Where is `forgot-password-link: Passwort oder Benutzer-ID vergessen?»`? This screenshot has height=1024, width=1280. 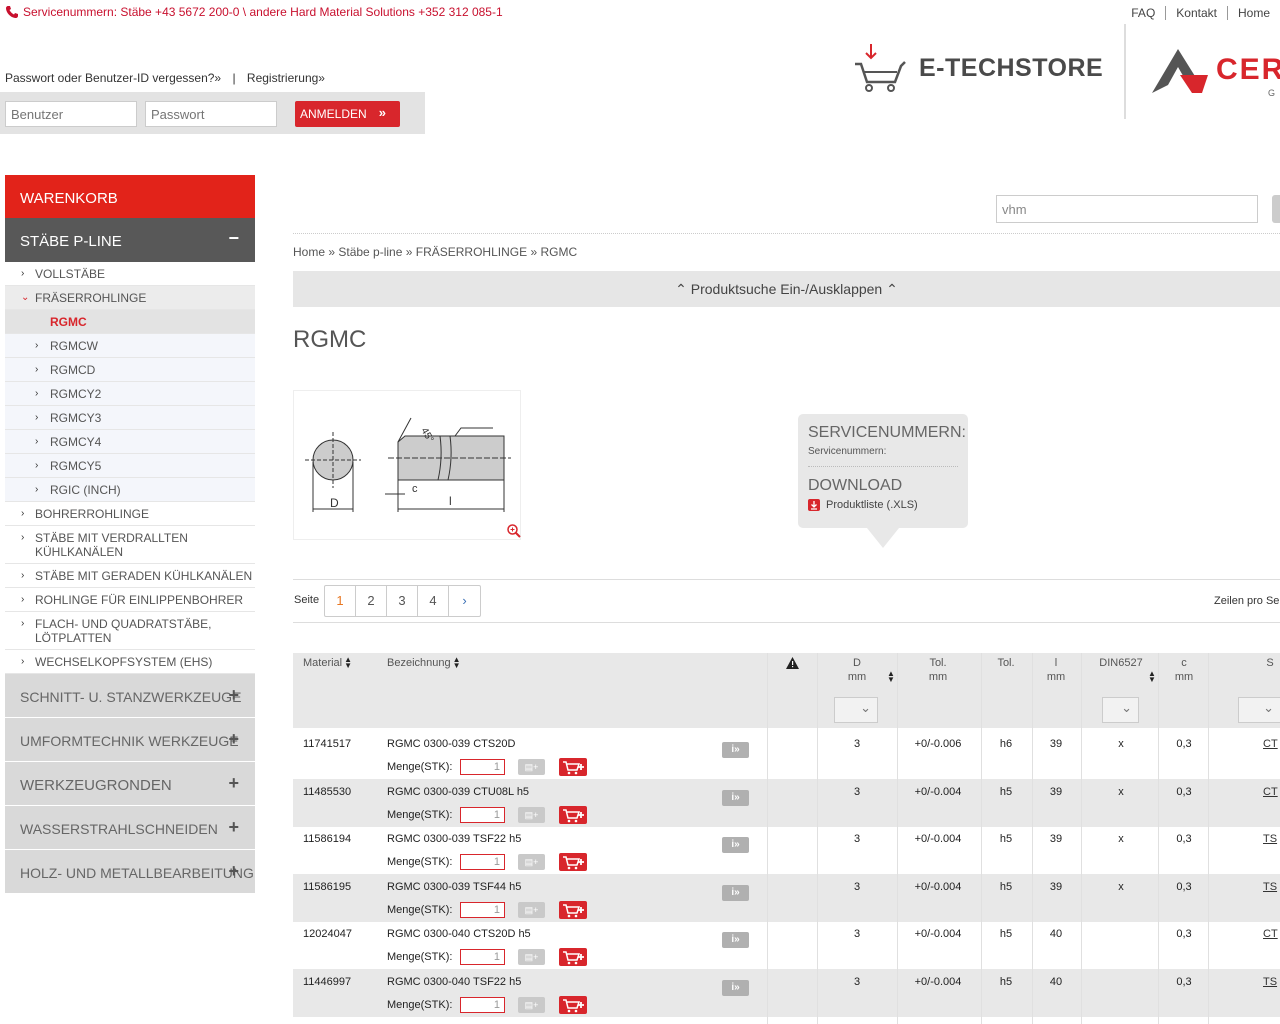
forgot-password-link: Passwort oder Benutzer-ID vergessen?» is located at coordinates (113, 78).